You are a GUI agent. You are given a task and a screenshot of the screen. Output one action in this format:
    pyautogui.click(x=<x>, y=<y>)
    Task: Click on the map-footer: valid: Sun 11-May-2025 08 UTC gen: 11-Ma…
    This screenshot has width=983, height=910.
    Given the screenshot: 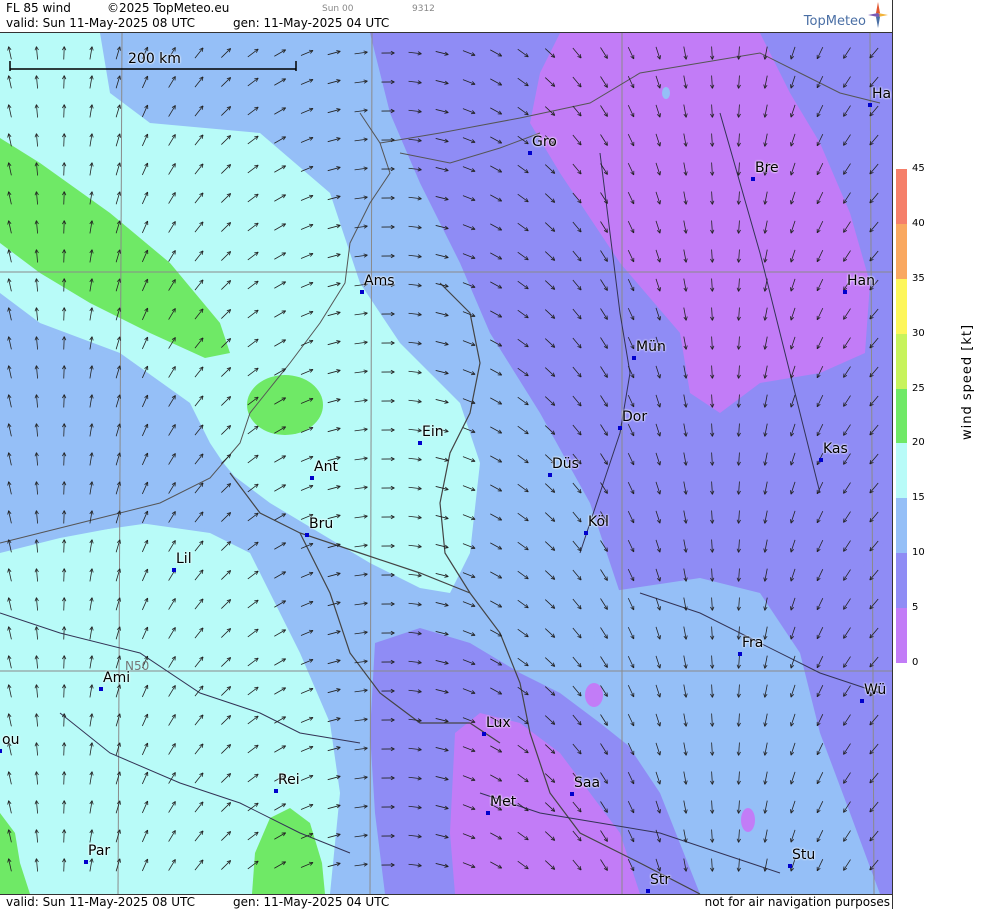 What is the action you would take?
    pyautogui.click(x=446, y=902)
    